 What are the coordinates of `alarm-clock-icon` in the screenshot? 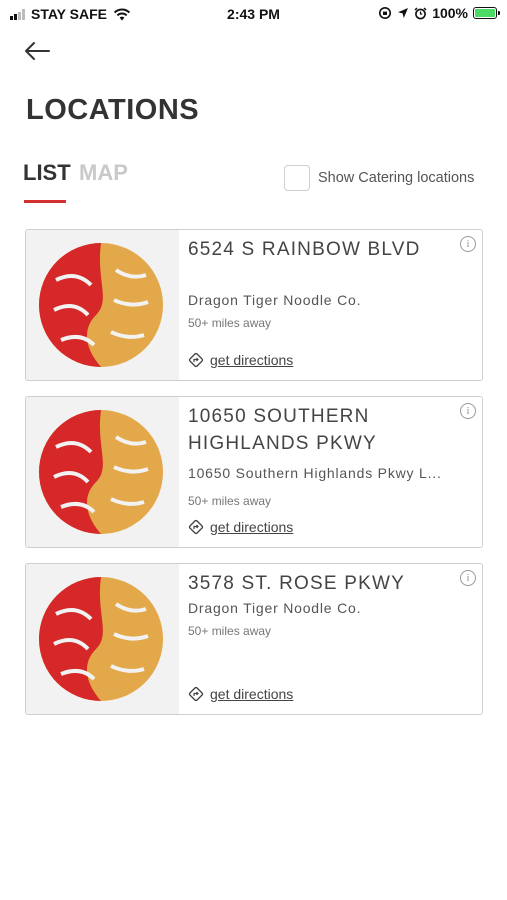 It's located at (420, 12).